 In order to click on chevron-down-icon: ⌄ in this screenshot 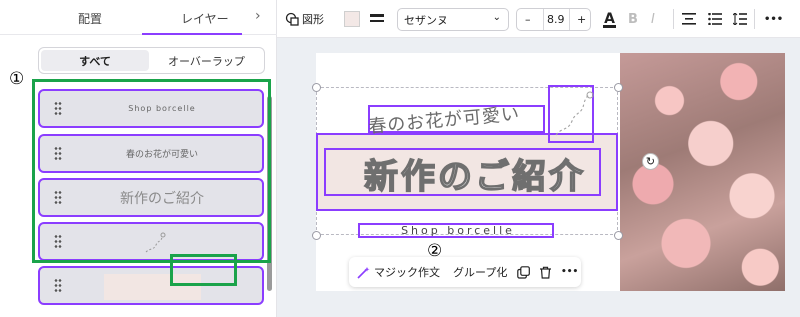, I will do `click(496, 17)`.